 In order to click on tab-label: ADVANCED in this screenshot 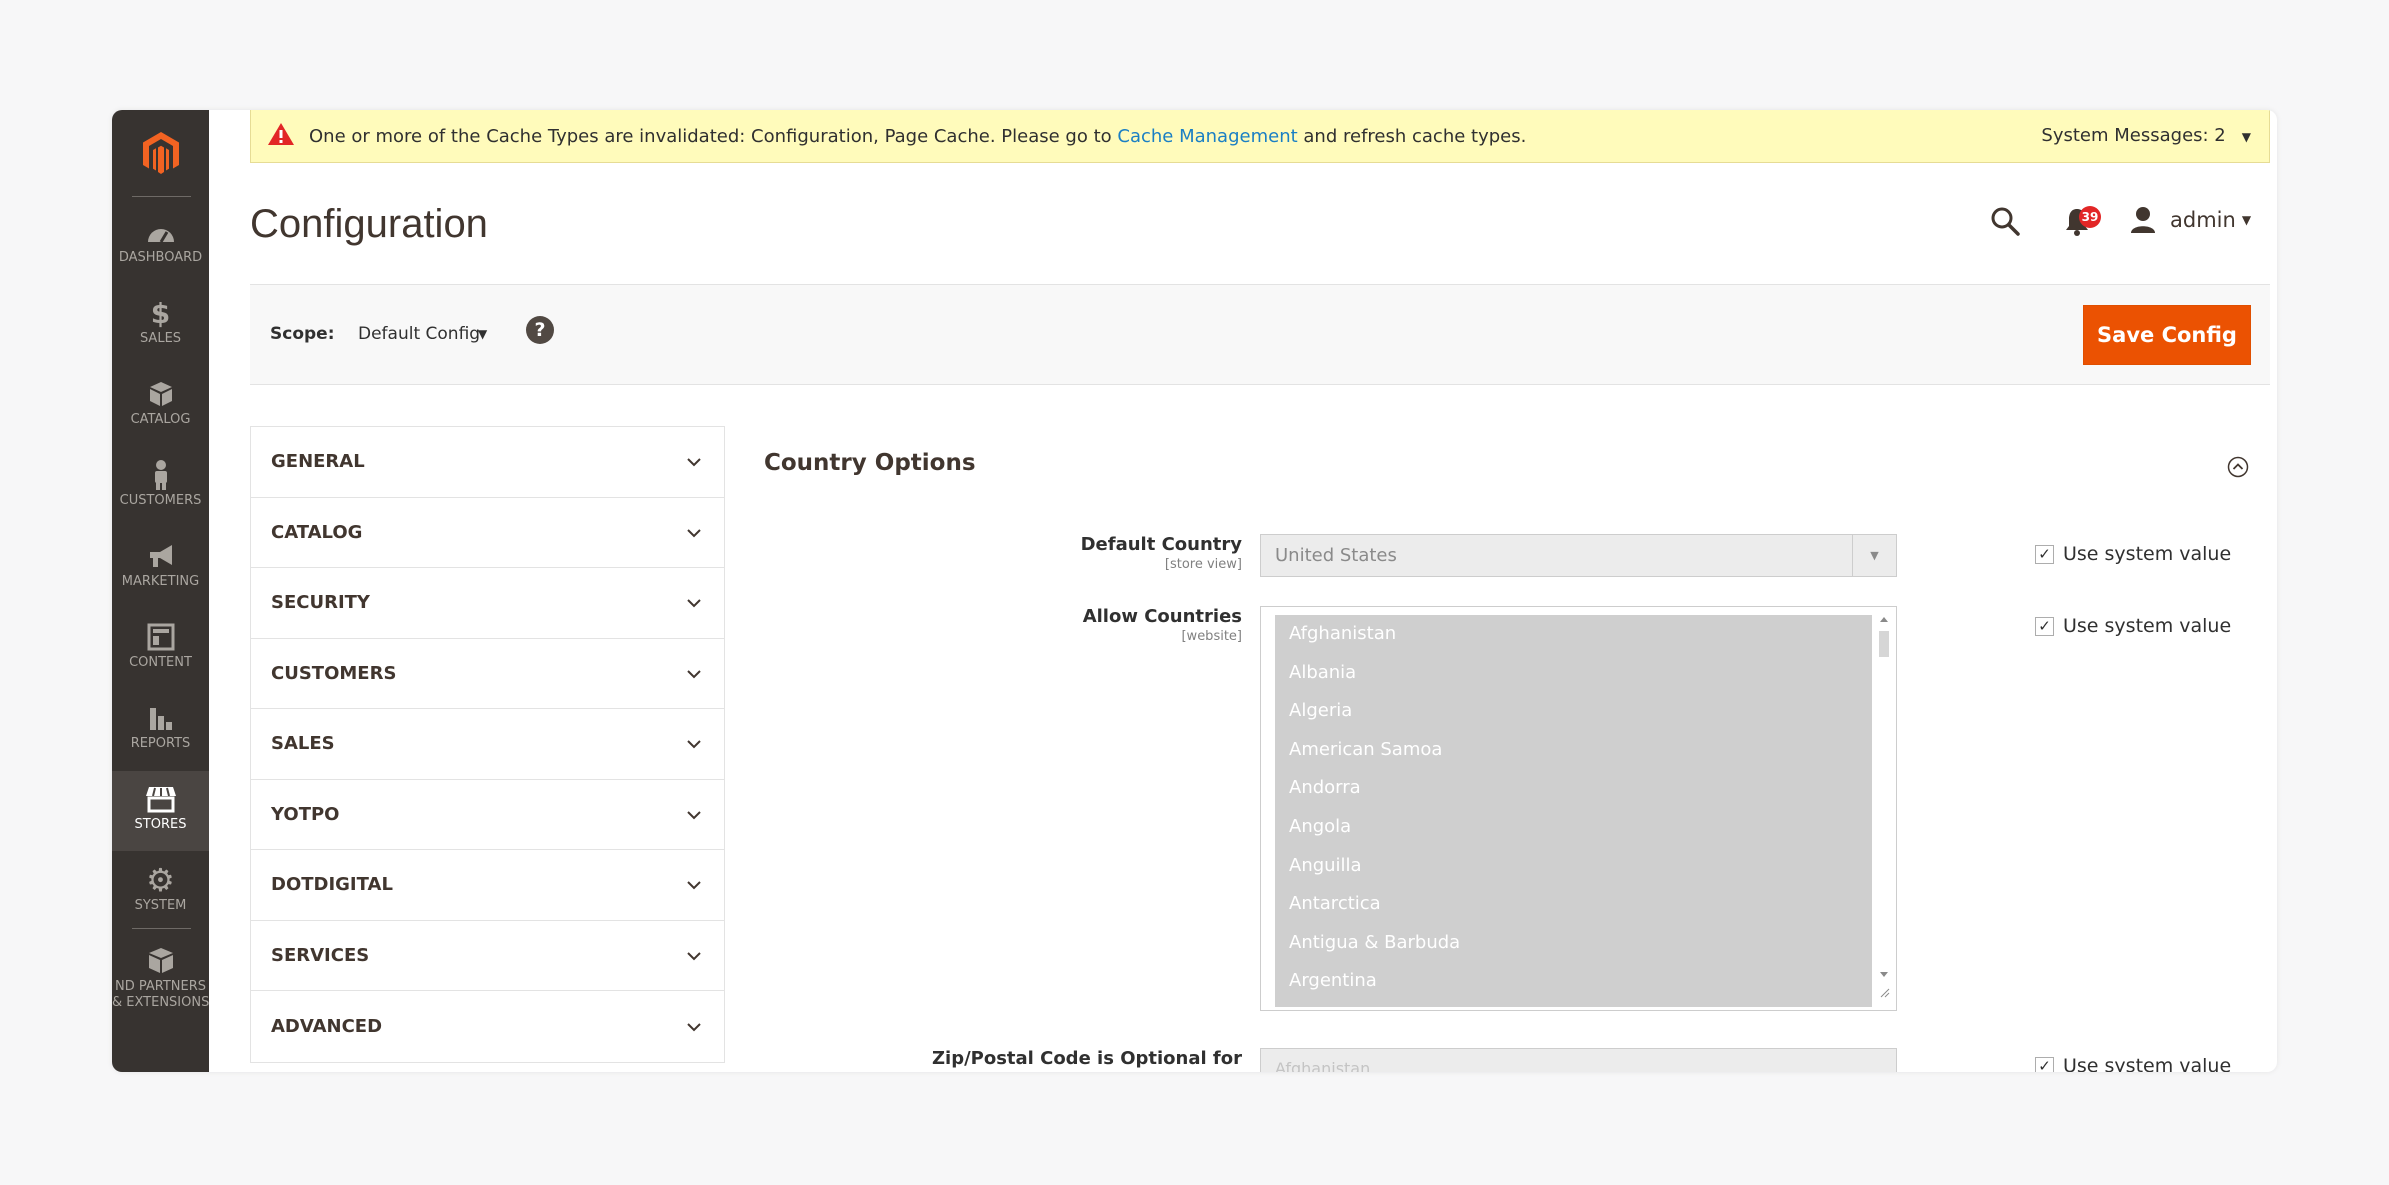, I will do `click(327, 1026)`.